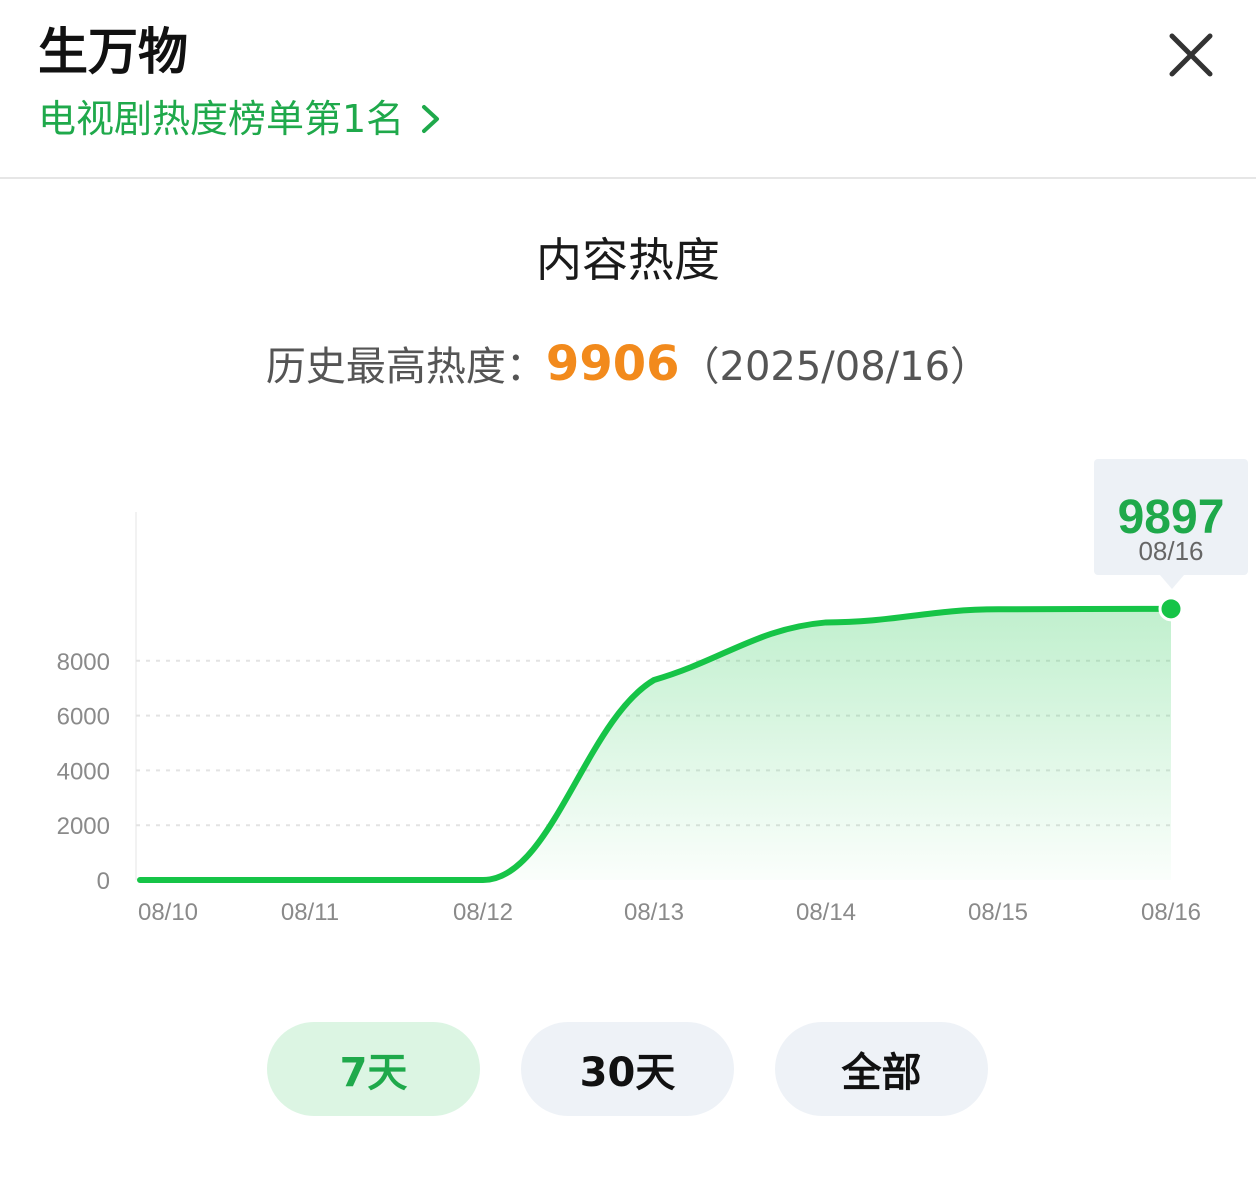 The width and height of the screenshot is (1256, 1178). Describe the element at coordinates (654, 912) in the screenshot. I see `x-tick-label: 08/13` at that location.